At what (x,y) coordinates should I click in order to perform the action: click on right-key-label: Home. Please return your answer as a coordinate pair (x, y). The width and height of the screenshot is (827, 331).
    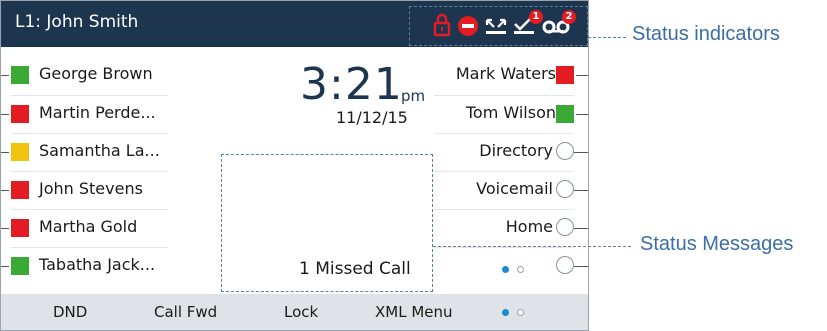
    Looking at the image, I should click on (529, 226).